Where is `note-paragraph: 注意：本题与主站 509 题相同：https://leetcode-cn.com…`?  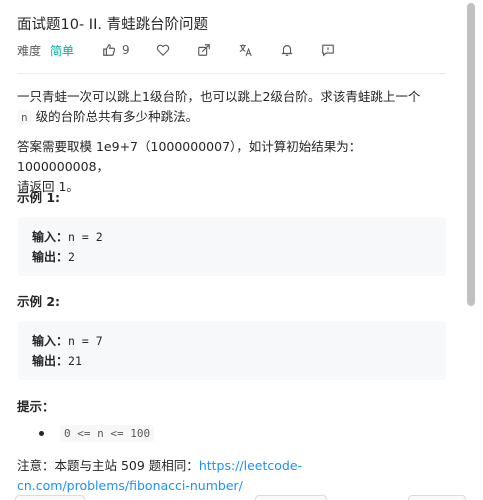
note-paragraph: 注意：本题与主站 509 题相同：https://leetcode-cn.com… is located at coordinates (232, 476).